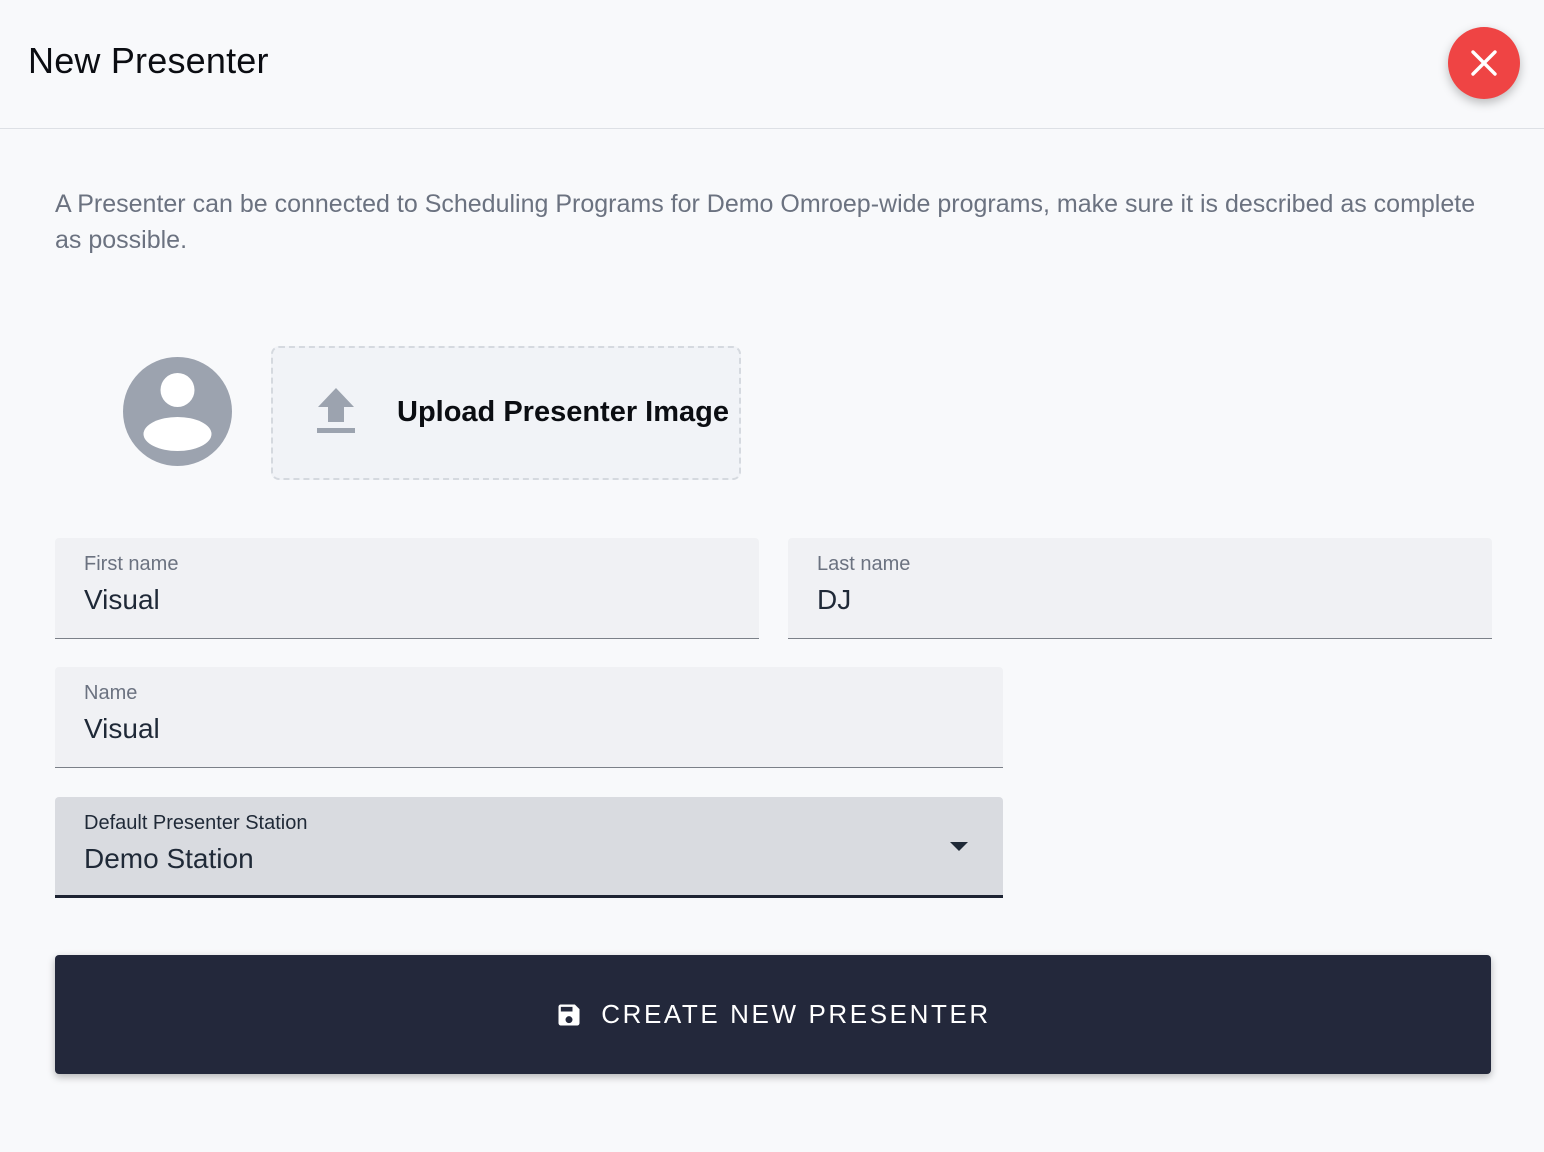 This screenshot has height=1152, width=1544. What do you see at coordinates (1140, 588) in the screenshot?
I see `last-name-field: Last name DJ` at bounding box center [1140, 588].